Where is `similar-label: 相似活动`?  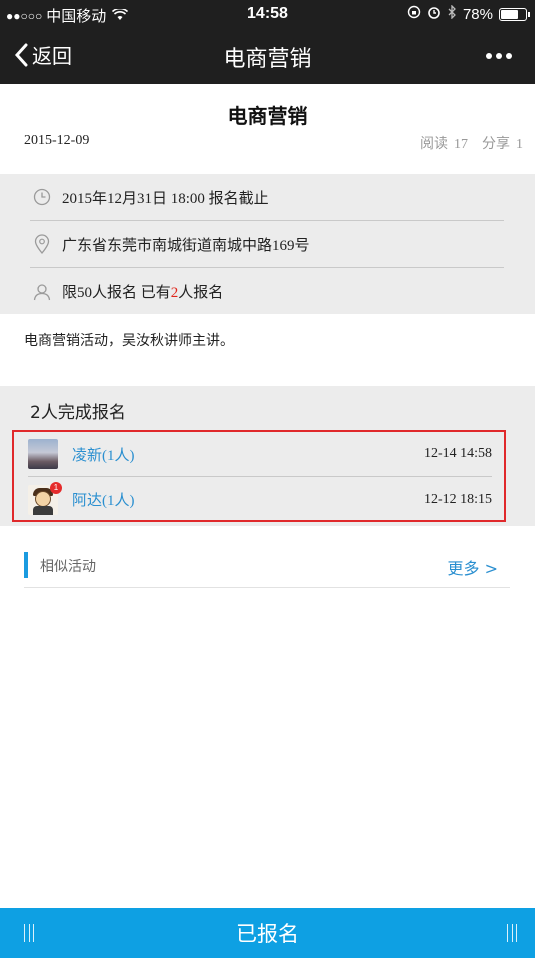
similar-label: 相似活动 is located at coordinates (68, 567).